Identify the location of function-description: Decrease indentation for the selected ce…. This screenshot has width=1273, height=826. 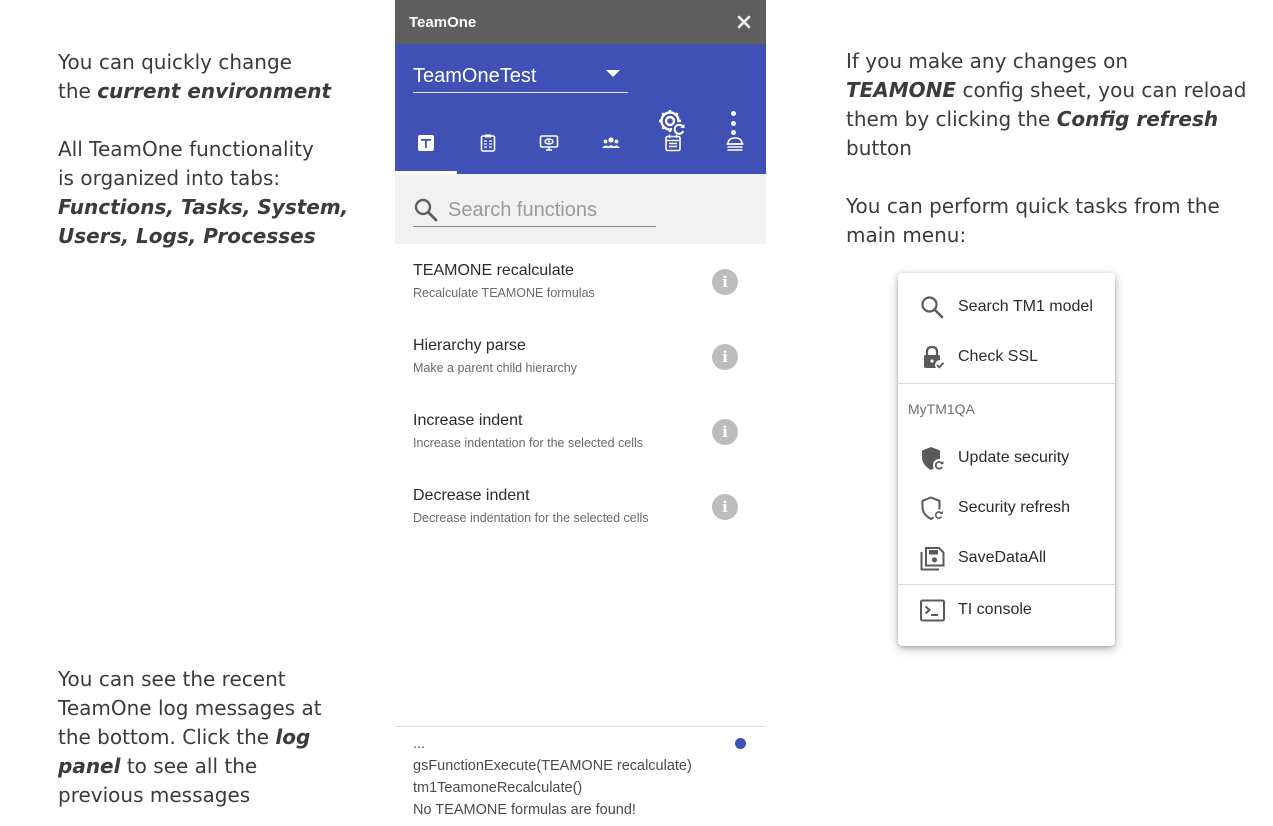
(531, 518).